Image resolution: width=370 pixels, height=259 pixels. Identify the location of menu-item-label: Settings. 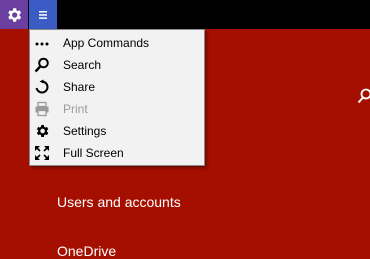
(84, 131).